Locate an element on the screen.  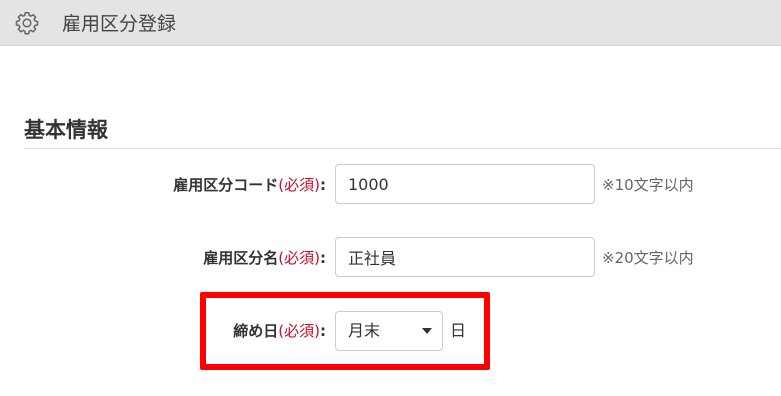
name-hint: ※20文字以内 is located at coordinates (648, 258).